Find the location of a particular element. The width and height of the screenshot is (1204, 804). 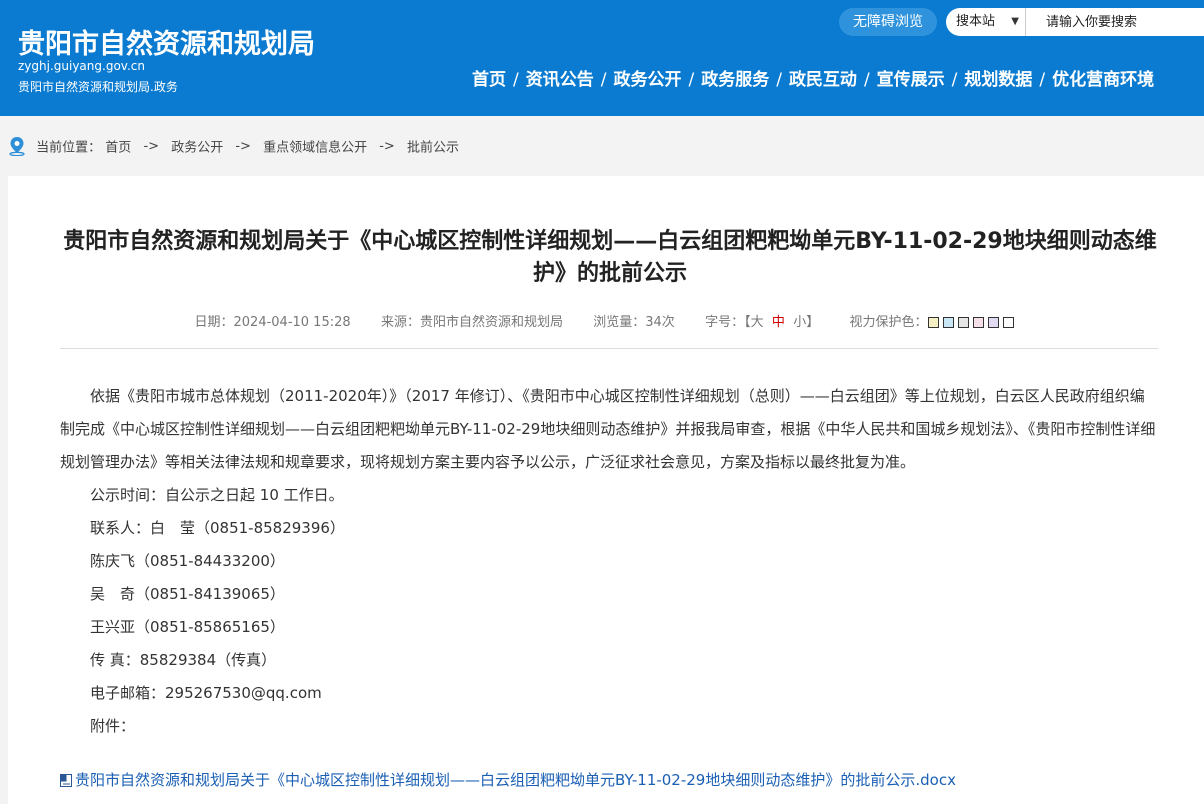

breadcrumb-prefix: 当前位置： is located at coordinates (69, 148).